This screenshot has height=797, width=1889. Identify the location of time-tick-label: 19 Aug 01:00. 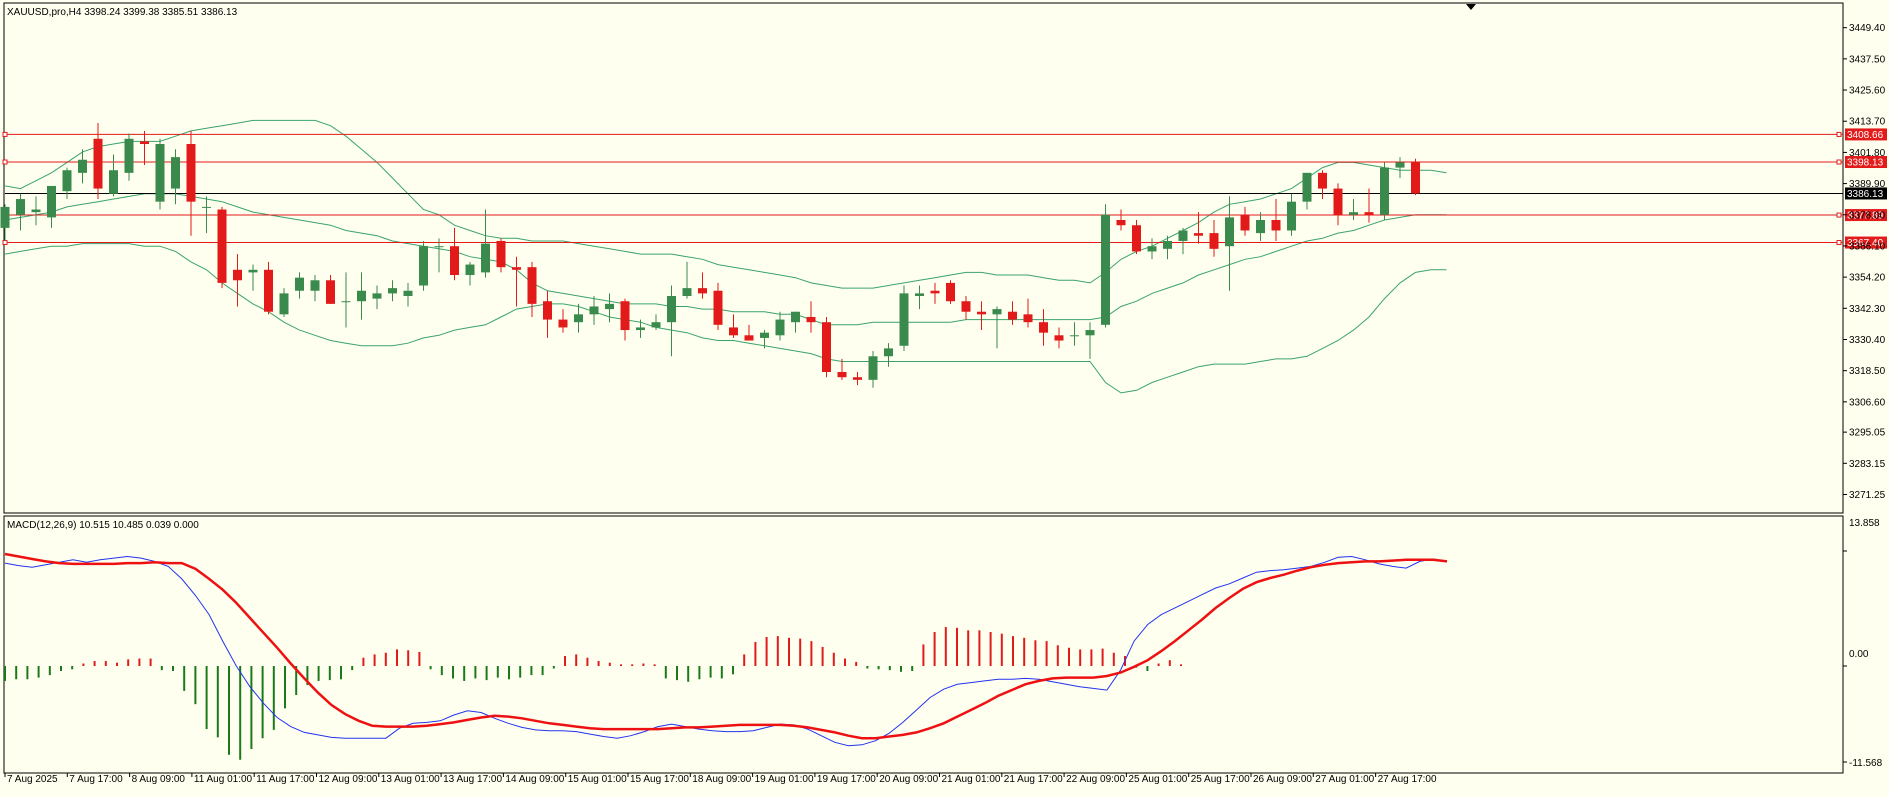
(784, 779).